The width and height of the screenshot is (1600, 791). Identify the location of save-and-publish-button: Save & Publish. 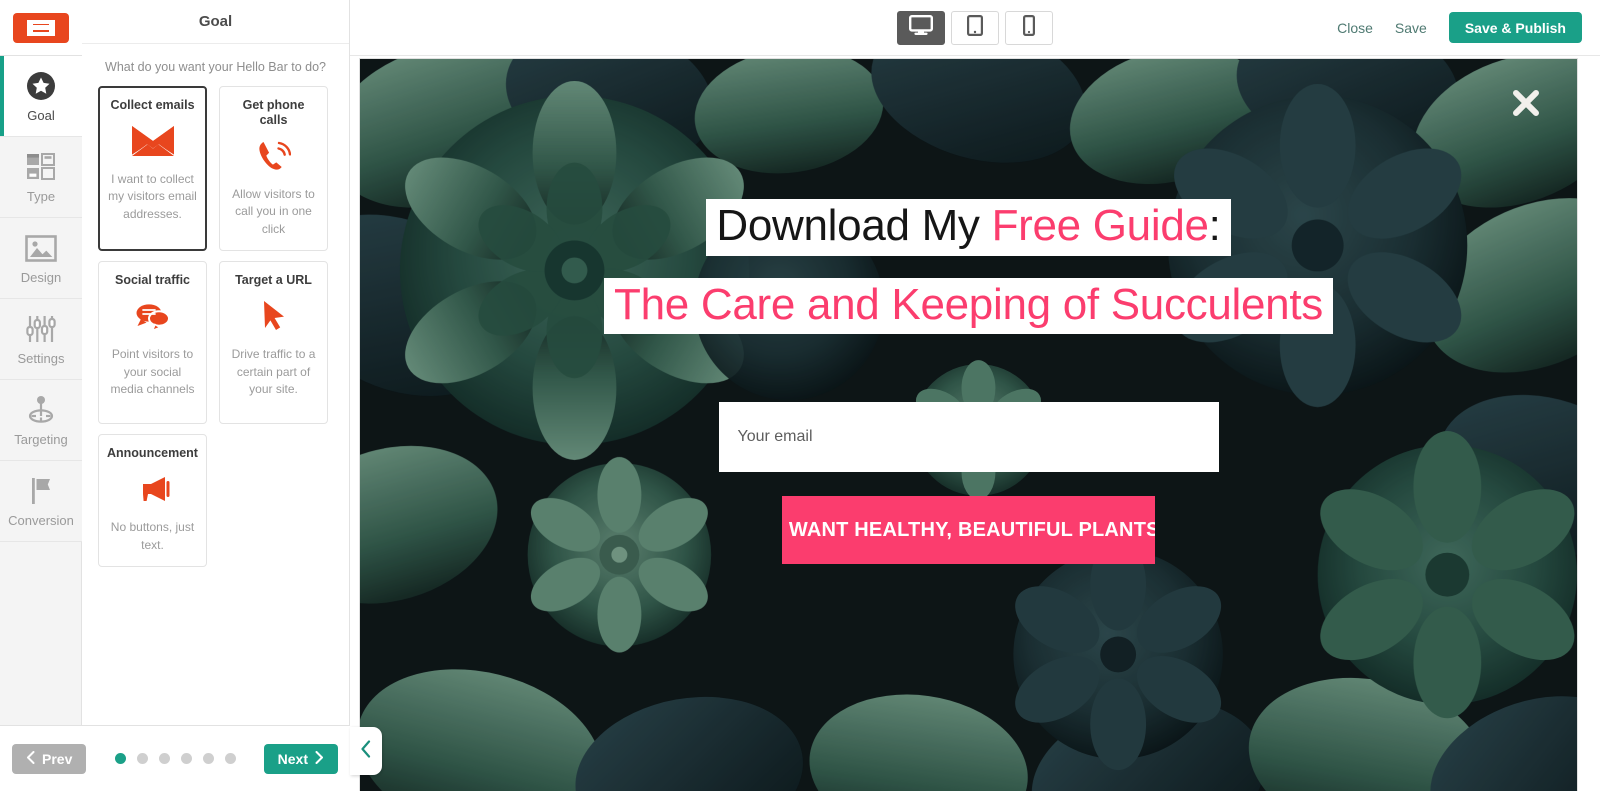
(1515, 27).